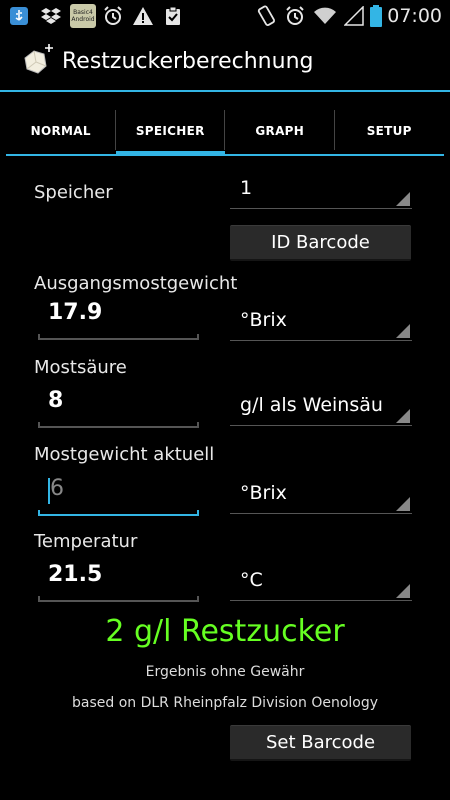 Image resolution: width=450 pixels, height=800 pixels. I want to click on mostsaeure-label: Mostsäure, so click(80, 367).